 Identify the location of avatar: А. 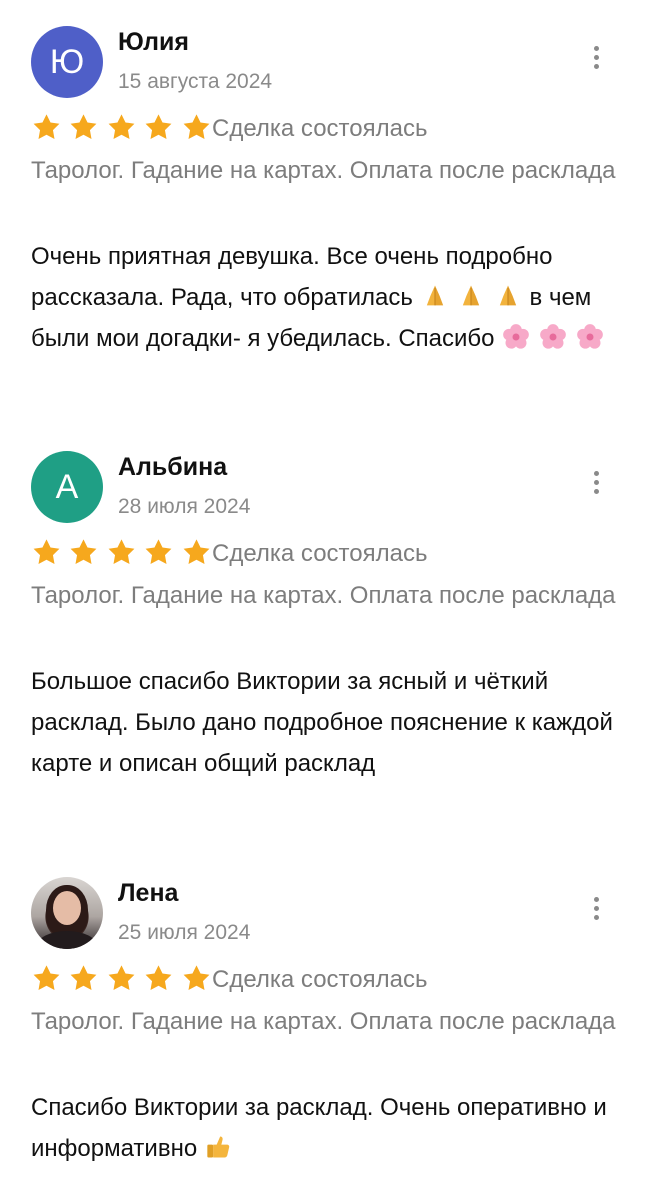
(67, 487).